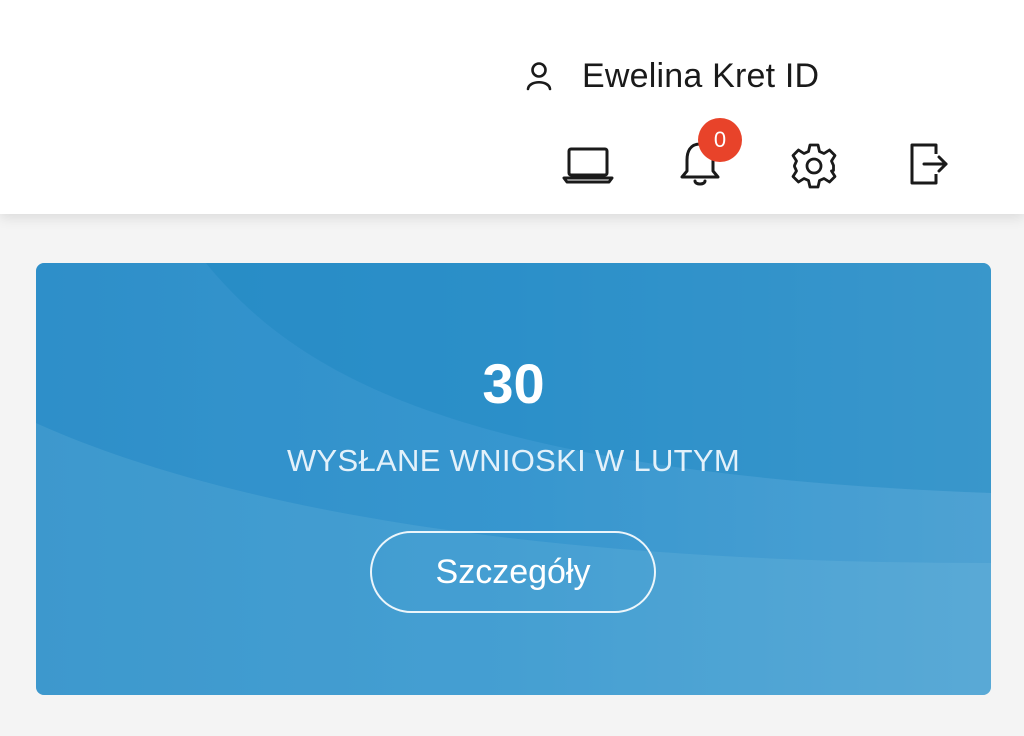 The height and width of the screenshot is (736, 1024). I want to click on gear-icon, so click(814, 166).